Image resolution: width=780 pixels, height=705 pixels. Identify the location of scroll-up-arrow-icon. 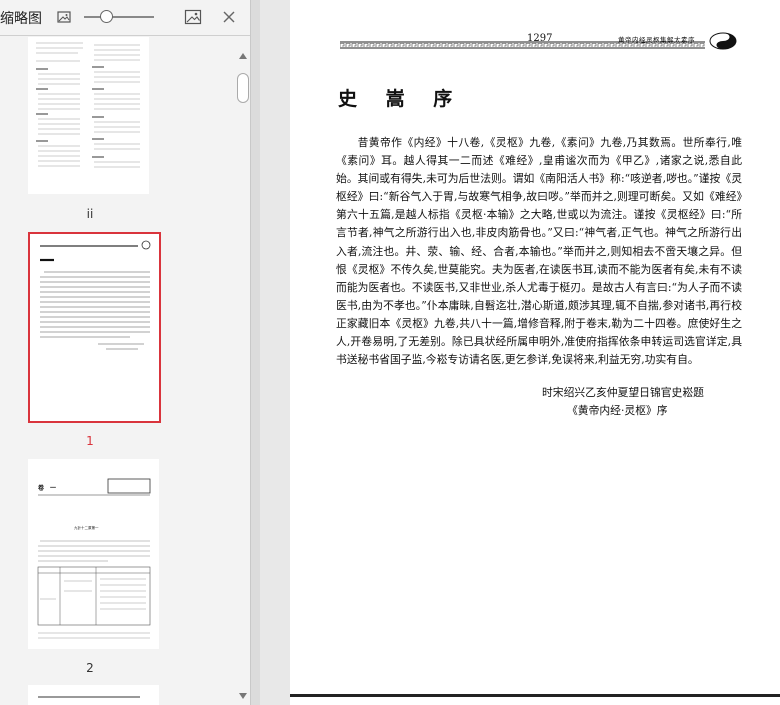
(243, 56).